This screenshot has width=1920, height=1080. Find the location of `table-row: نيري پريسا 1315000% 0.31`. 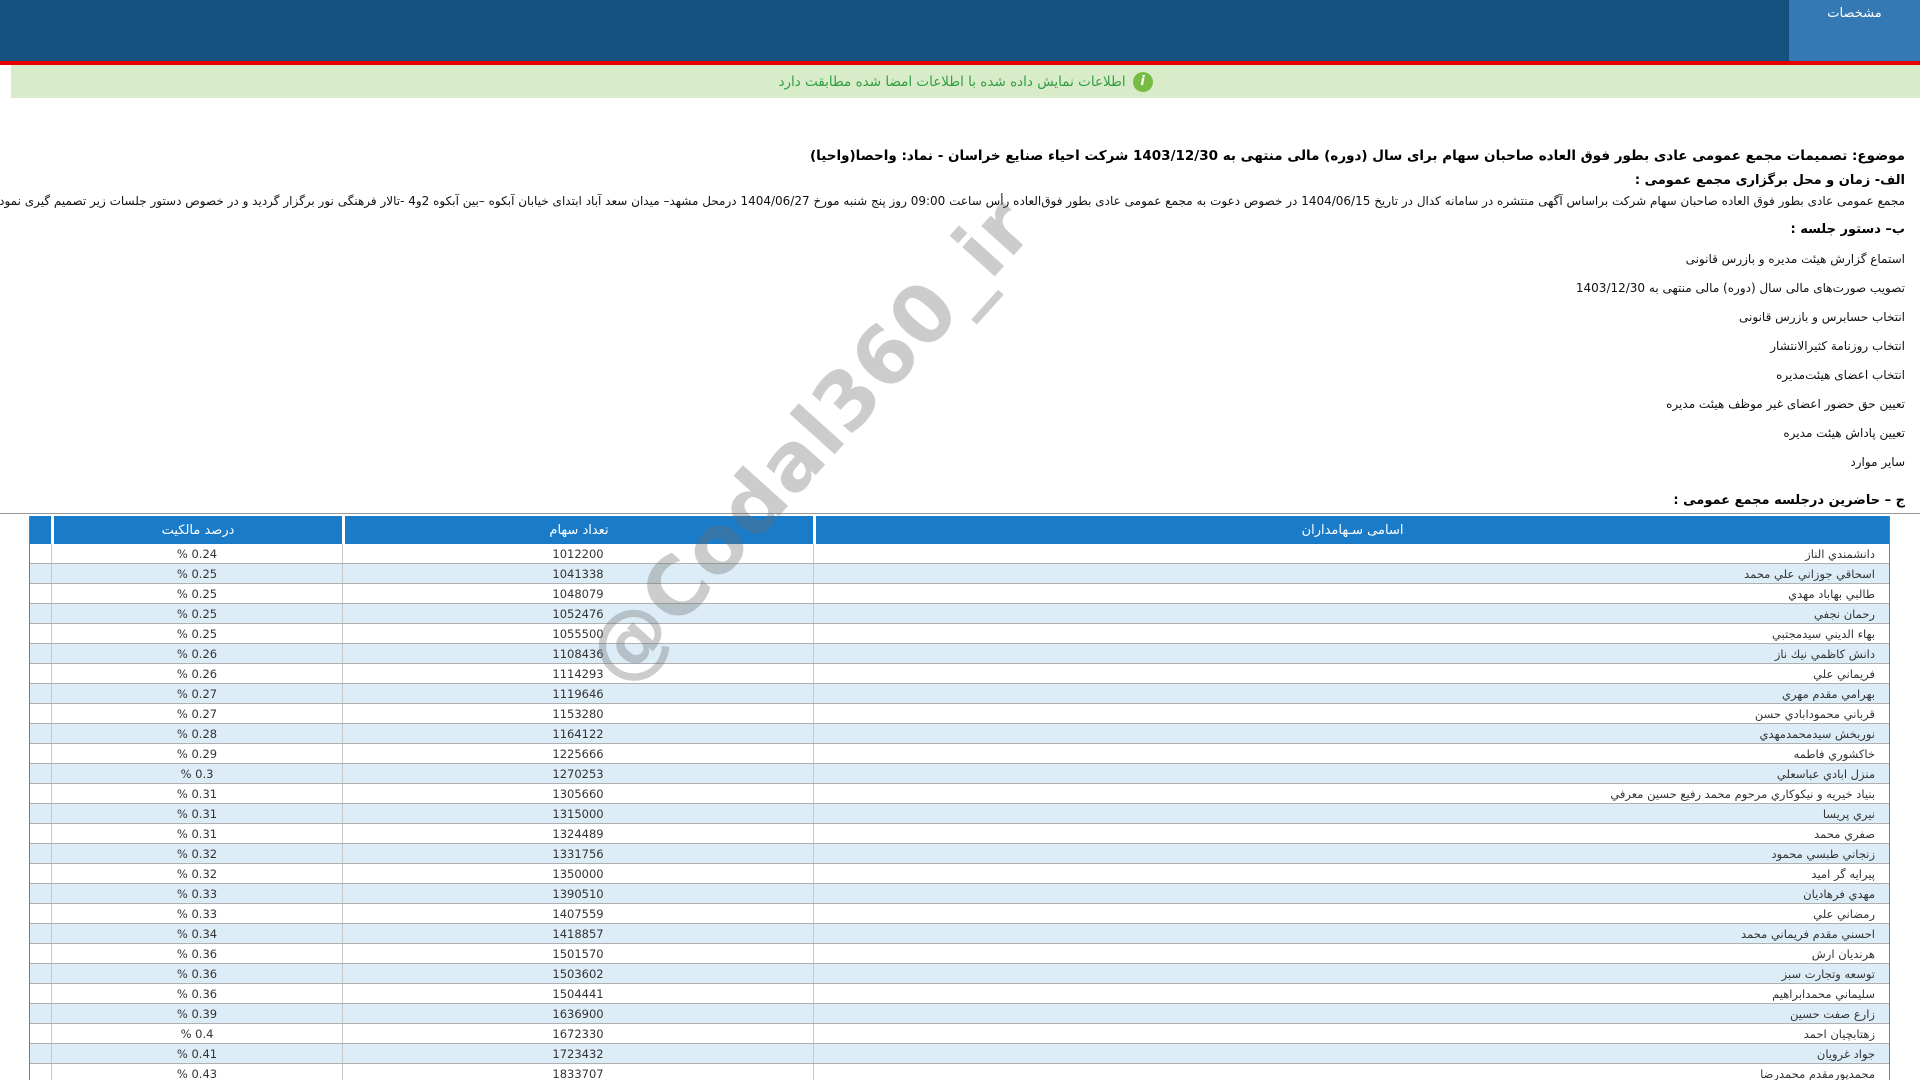

table-row: نيري پريسا 1315000% 0.31 is located at coordinates (959, 814).